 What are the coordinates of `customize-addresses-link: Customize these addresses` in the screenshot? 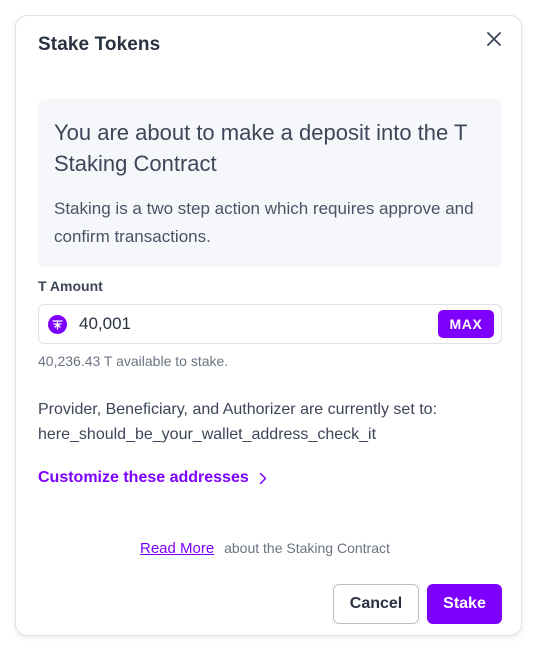 It's located at (152, 478).